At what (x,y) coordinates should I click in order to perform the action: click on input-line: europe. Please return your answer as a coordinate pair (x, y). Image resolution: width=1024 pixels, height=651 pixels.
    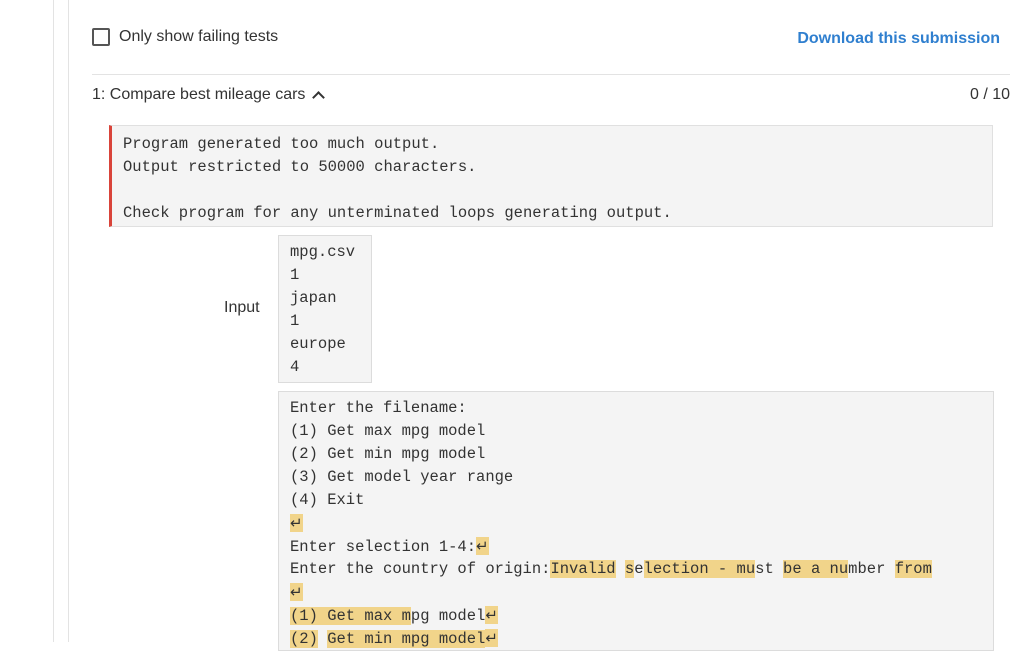
    Looking at the image, I should click on (330, 344).